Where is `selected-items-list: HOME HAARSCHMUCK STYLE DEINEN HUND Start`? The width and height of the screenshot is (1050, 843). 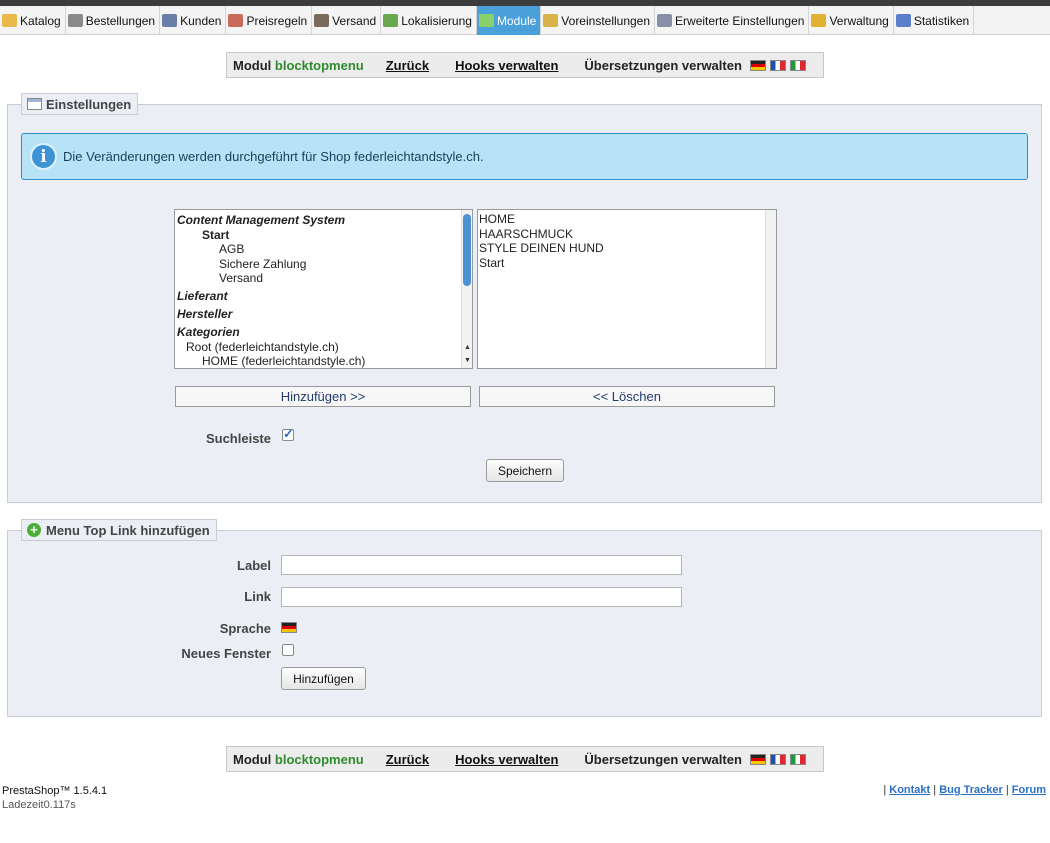
selected-items-list: HOME HAARSCHMUCK STYLE DEINEN HUND Start is located at coordinates (627, 289).